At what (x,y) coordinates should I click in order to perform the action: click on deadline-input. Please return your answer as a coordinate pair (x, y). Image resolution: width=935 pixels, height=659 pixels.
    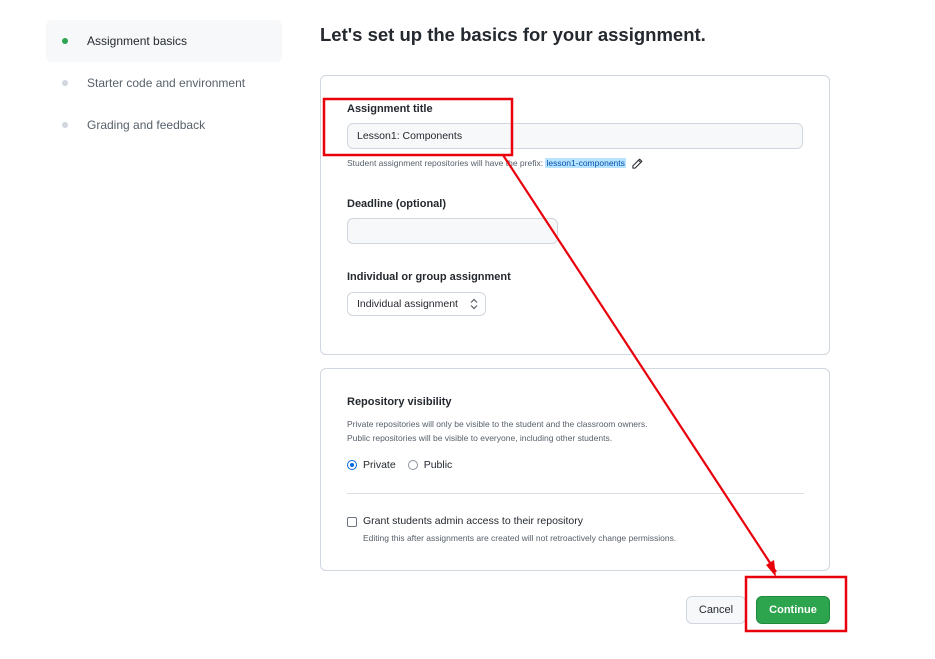
    Looking at the image, I should click on (452, 231).